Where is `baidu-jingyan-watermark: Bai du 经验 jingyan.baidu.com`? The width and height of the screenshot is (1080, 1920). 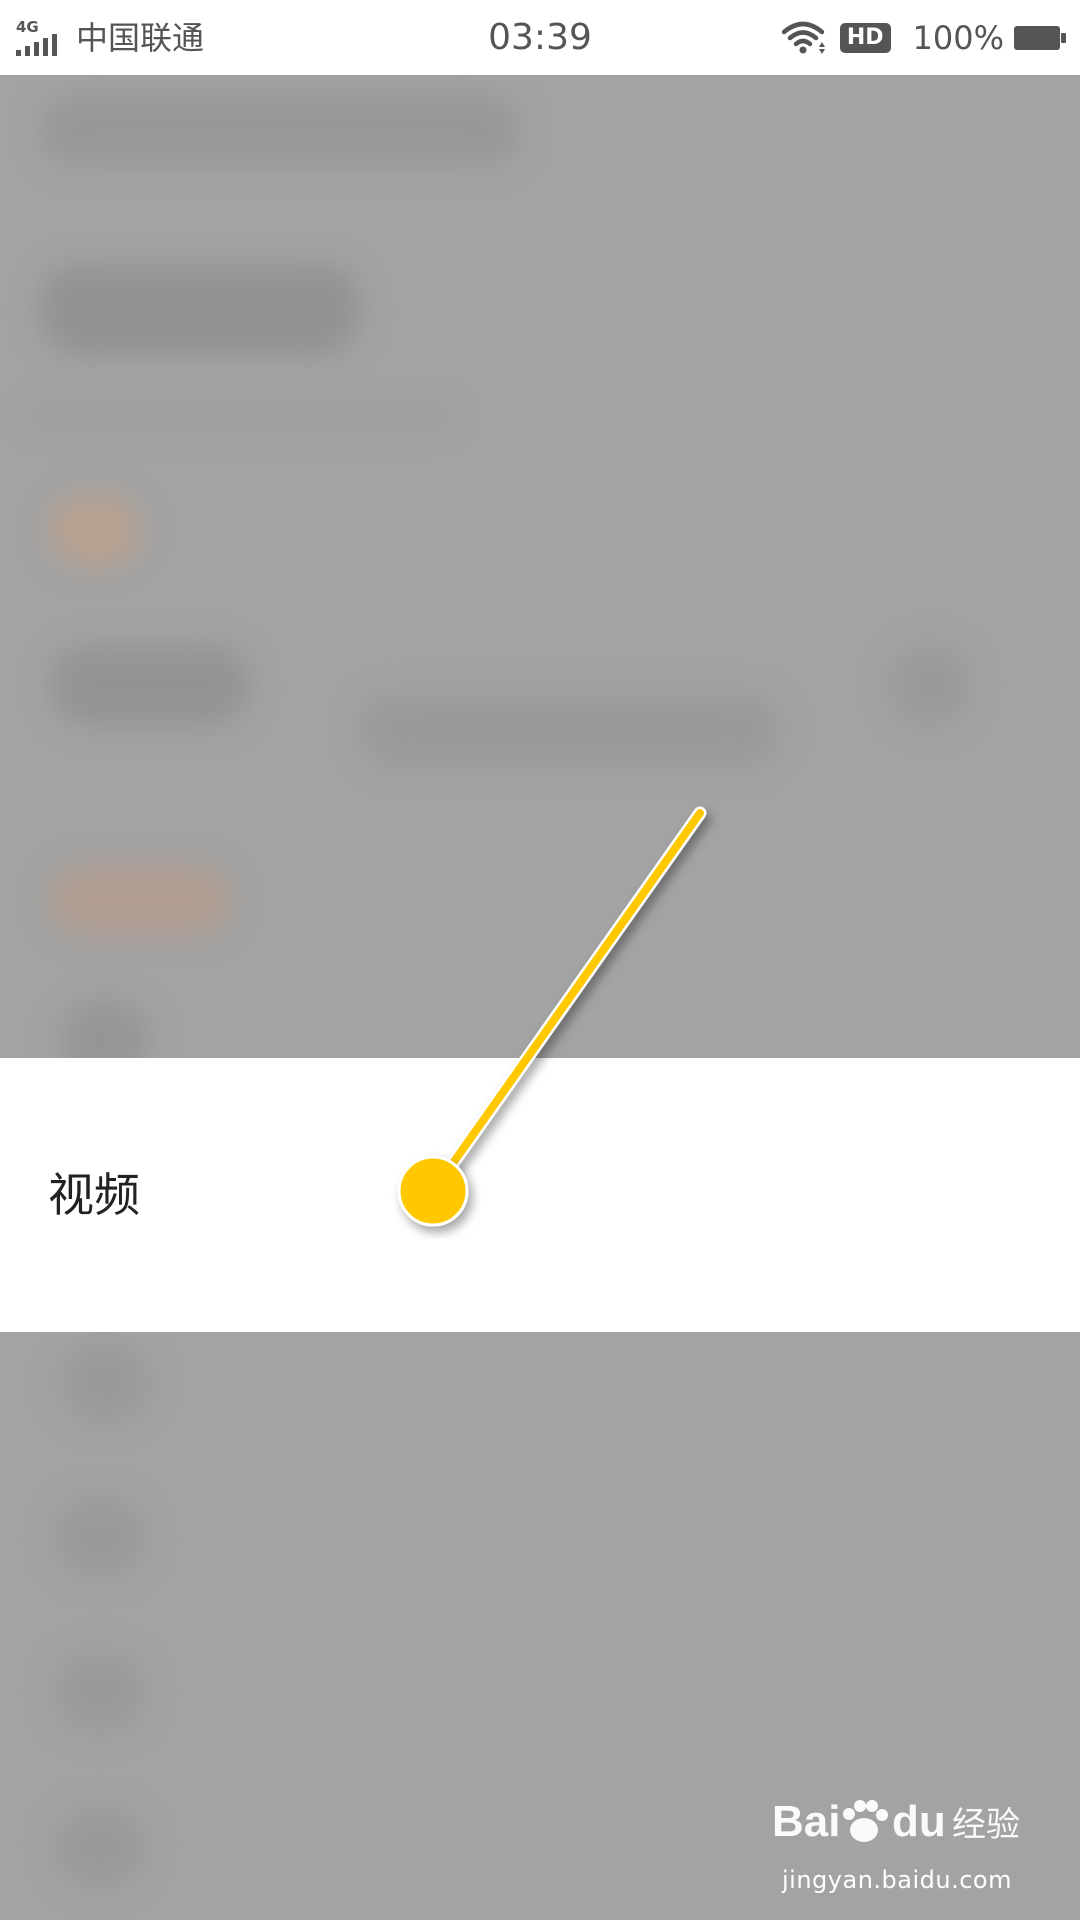 baidu-jingyan-watermark: Bai du 经验 jingyan.baidu.com is located at coordinates (897, 1839).